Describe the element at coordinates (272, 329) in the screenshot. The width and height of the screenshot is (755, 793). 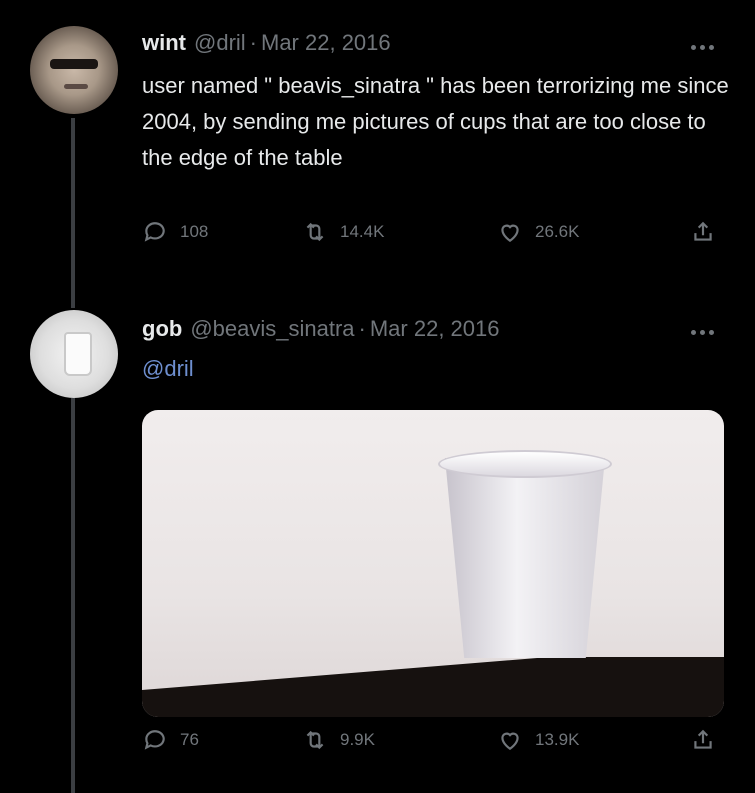
I see `user-handle: @beavis_sinatra` at that location.